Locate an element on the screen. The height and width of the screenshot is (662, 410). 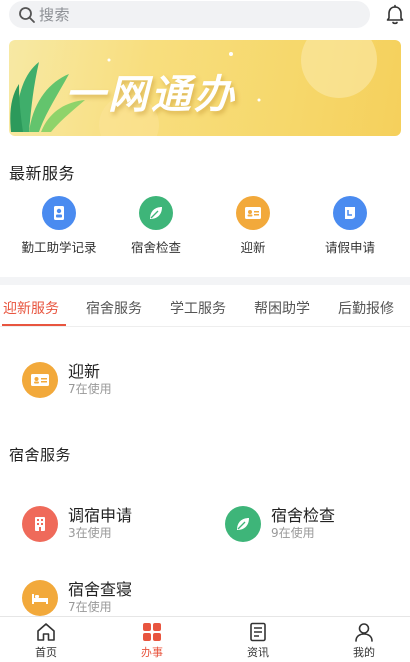
service-name: 调宿申请 is located at coordinates (100, 515).